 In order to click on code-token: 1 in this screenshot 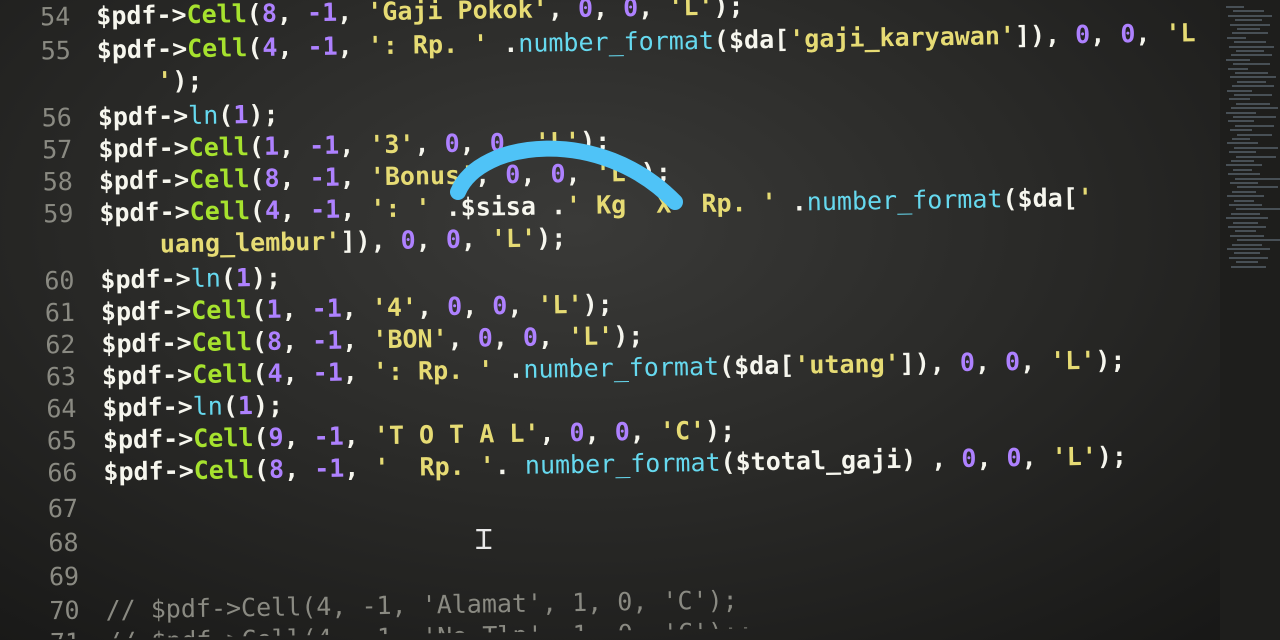, I will do `click(245, 406)`.